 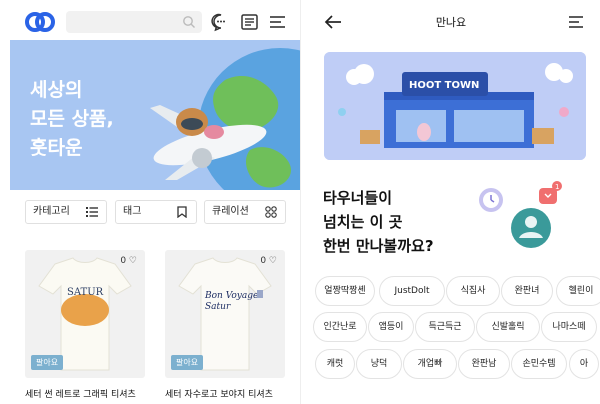 I want to click on store-illustration: HOOT TOWN, so click(x=455, y=106).